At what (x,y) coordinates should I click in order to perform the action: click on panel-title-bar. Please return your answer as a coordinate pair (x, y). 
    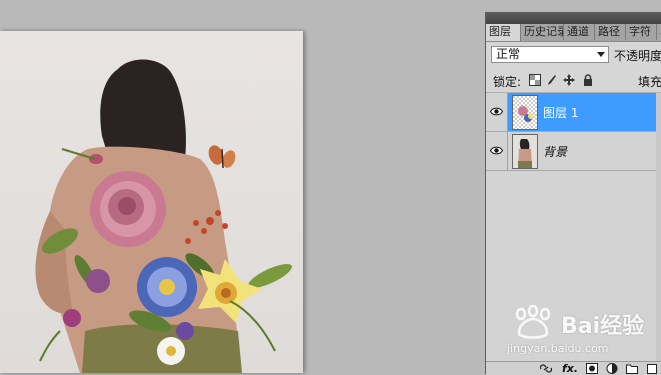
    Looking at the image, I should click on (573, 18).